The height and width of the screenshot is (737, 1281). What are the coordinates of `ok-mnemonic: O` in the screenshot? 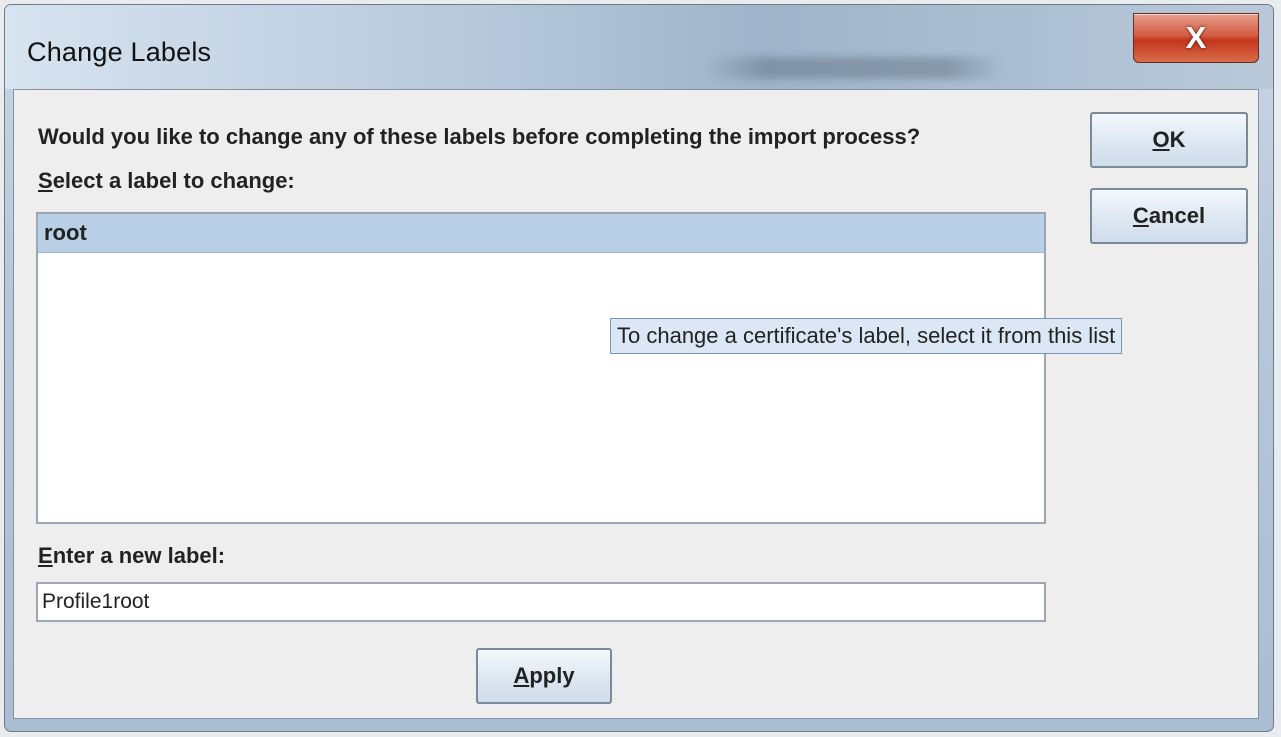 It's located at (1161, 139).